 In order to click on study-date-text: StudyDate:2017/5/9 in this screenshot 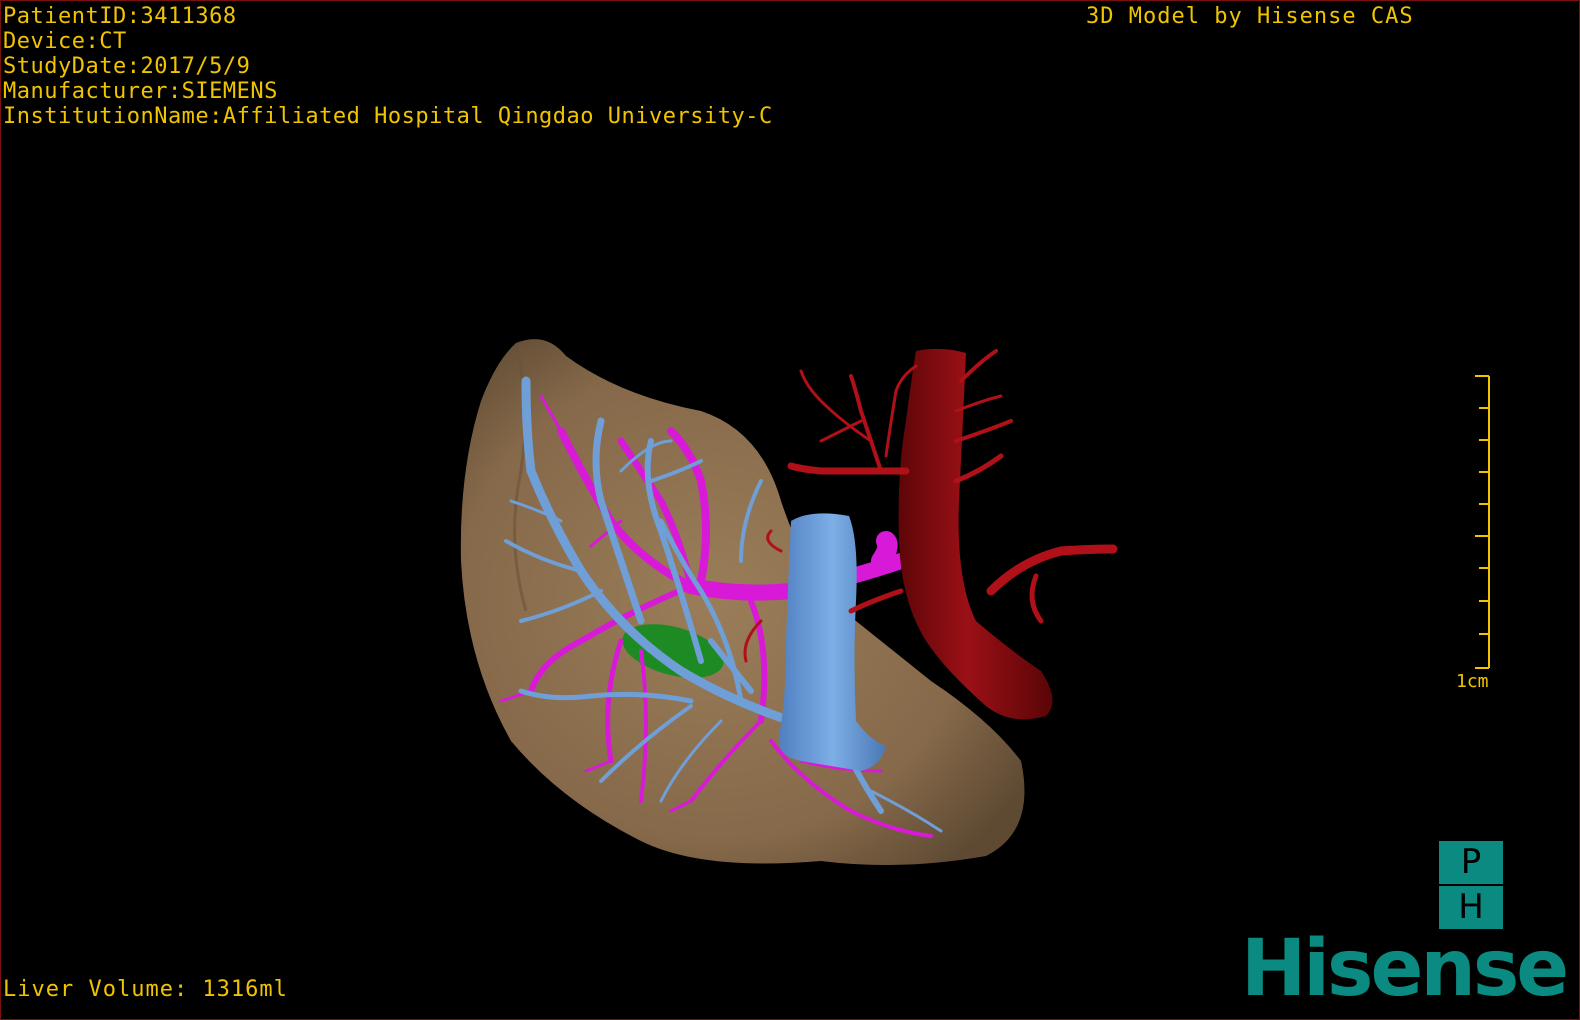, I will do `click(127, 66)`.